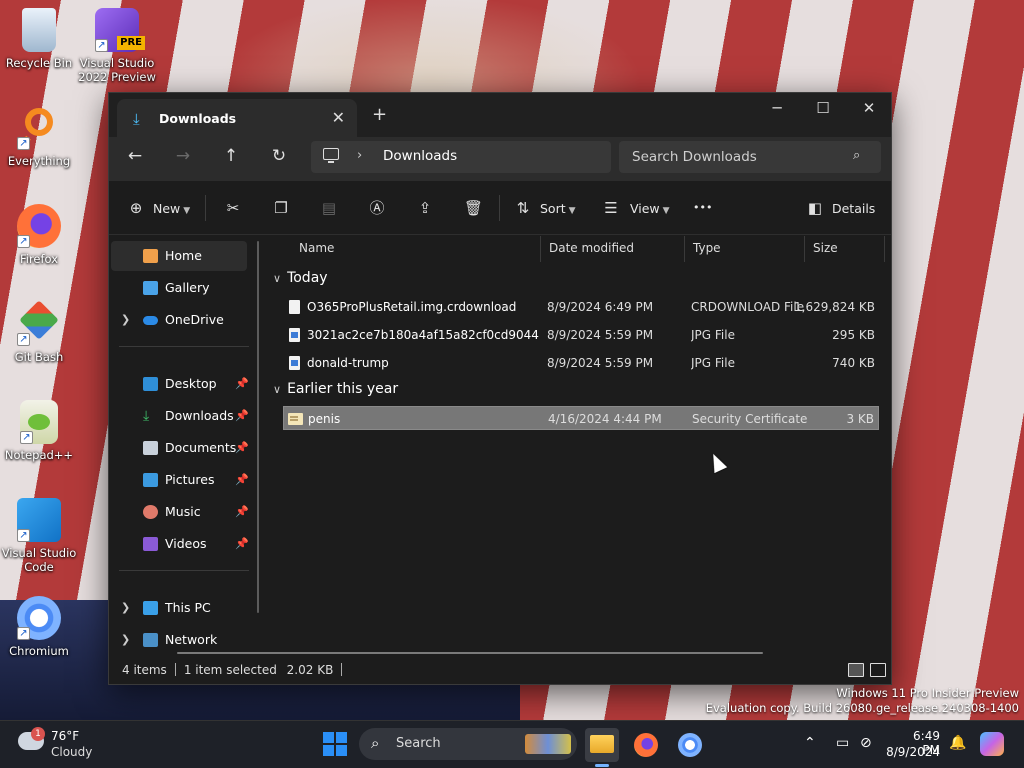 This screenshot has width=1024, height=768. What do you see at coordinates (416, 249) in the screenshot?
I see `column-header-name: Name` at bounding box center [416, 249].